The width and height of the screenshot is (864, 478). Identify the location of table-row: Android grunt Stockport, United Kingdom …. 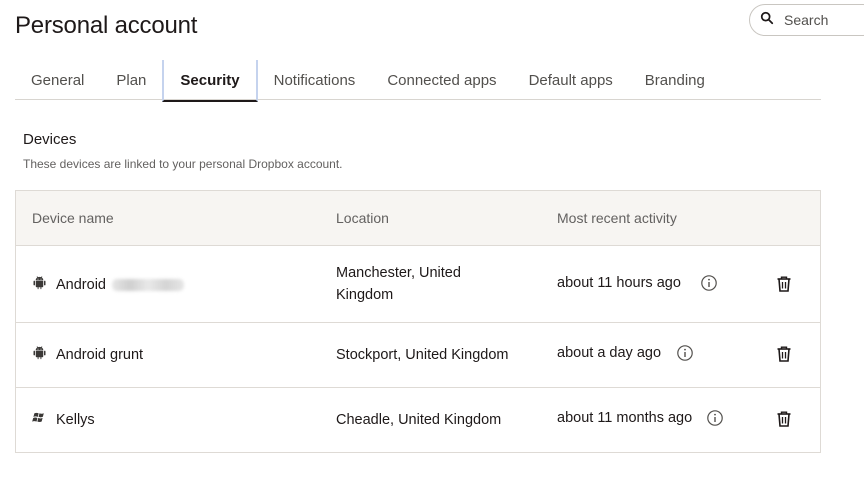
(418, 355).